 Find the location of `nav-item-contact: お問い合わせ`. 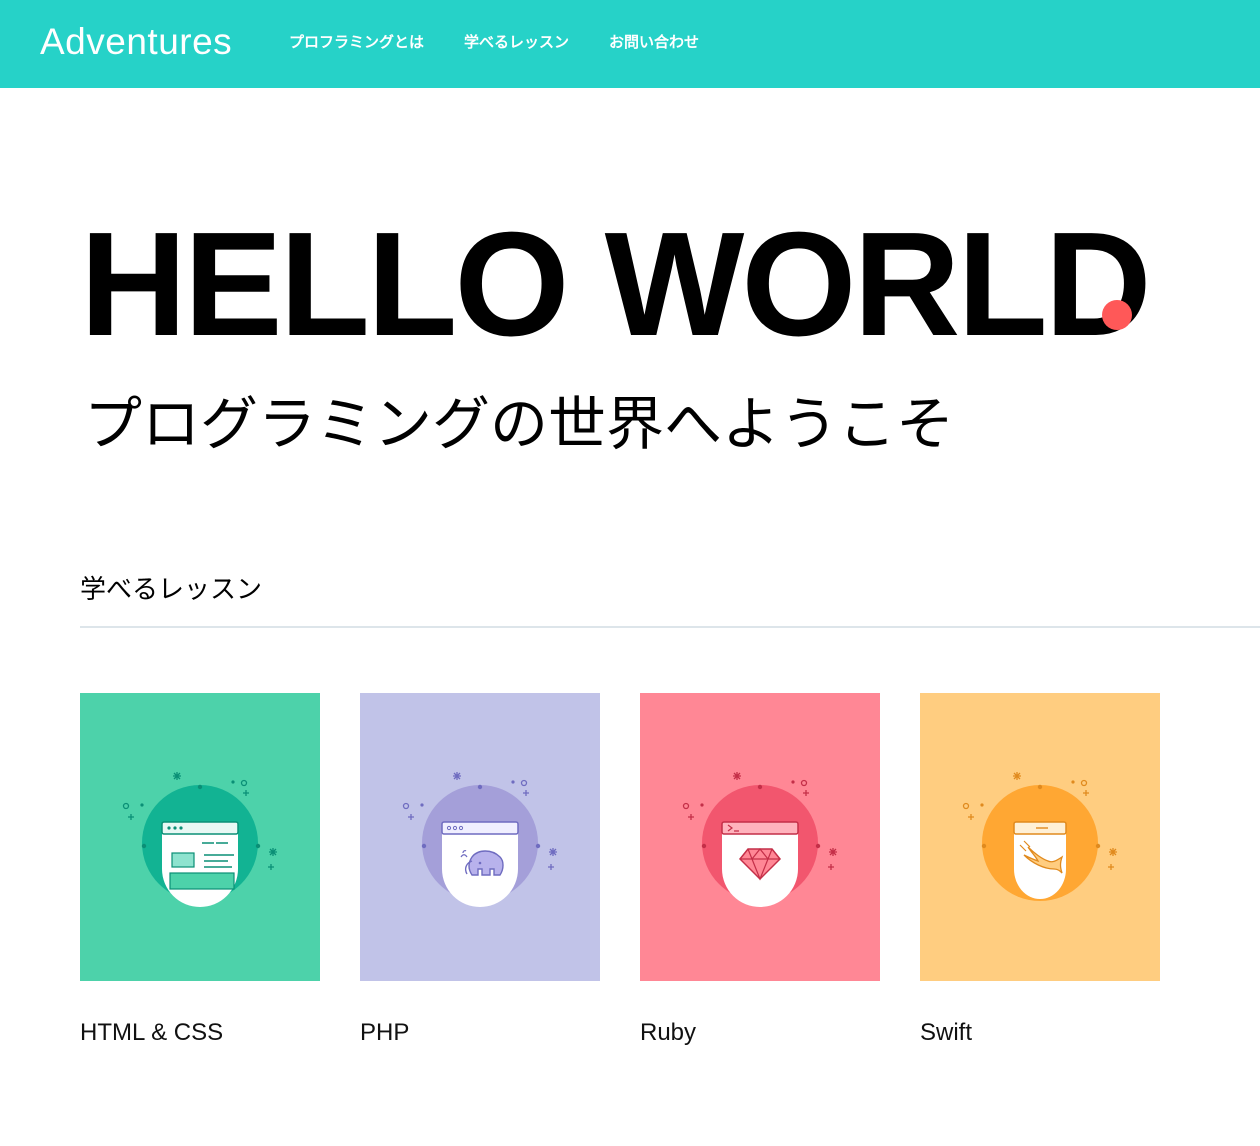

nav-item-contact: お問い合わせ is located at coordinates (654, 42).